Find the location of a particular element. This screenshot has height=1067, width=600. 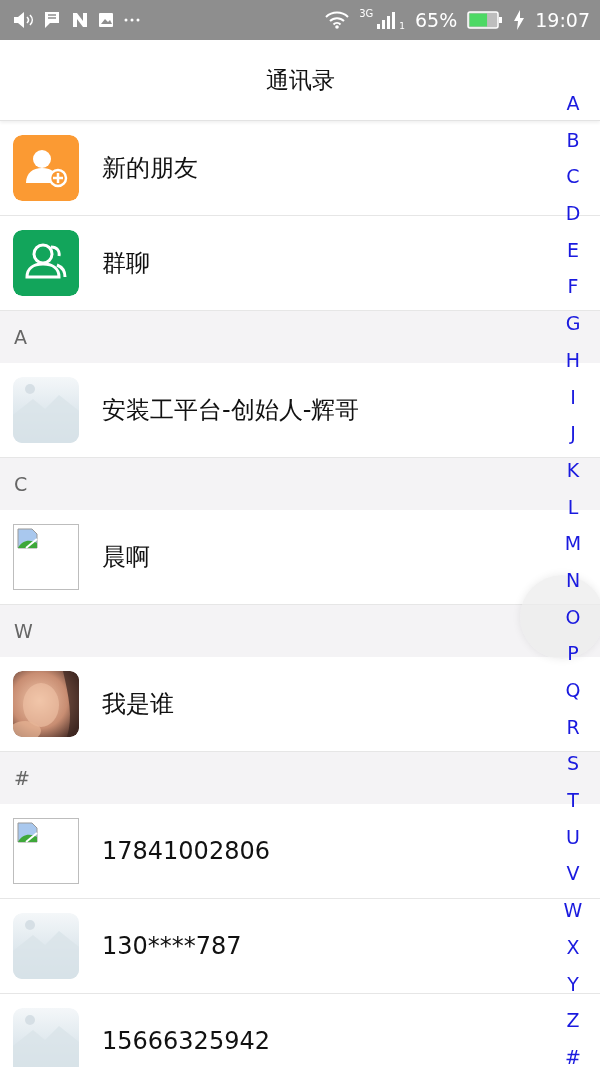

index-letter: F is located at coordinates (573, 287).